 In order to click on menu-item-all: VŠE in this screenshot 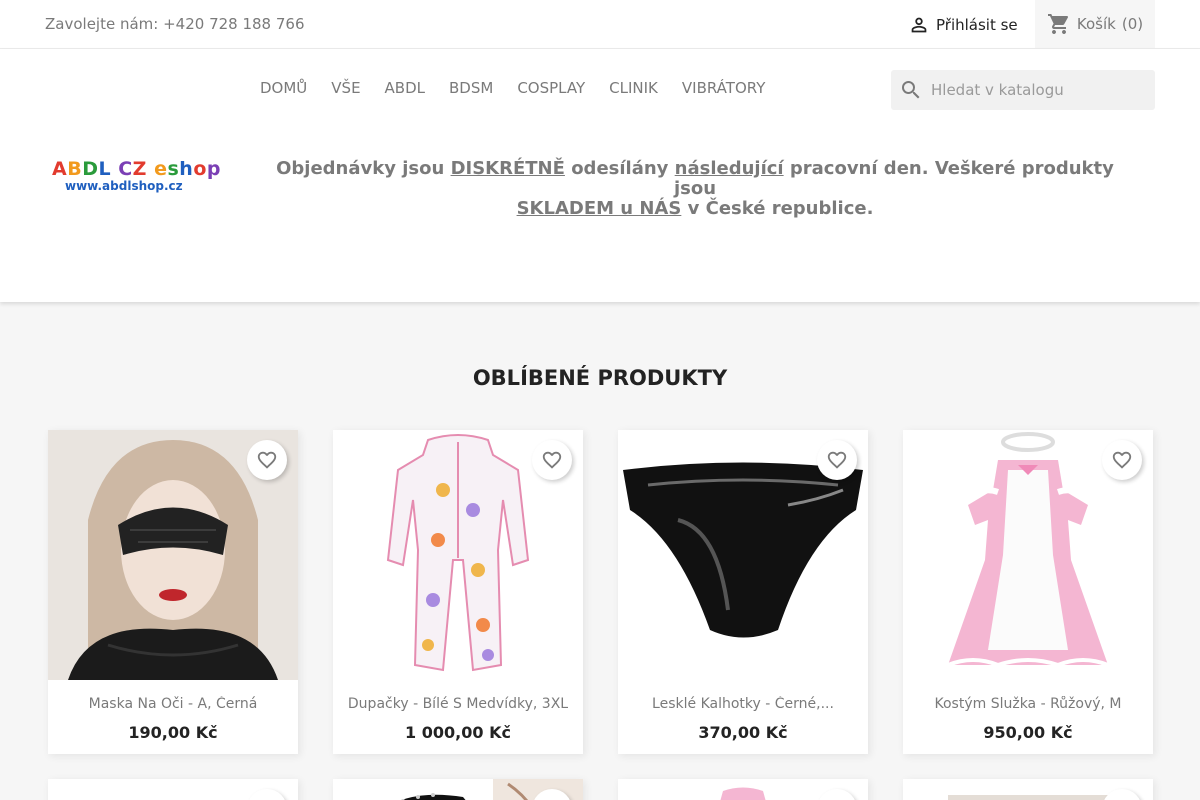, I will do `click(345, 88)`.